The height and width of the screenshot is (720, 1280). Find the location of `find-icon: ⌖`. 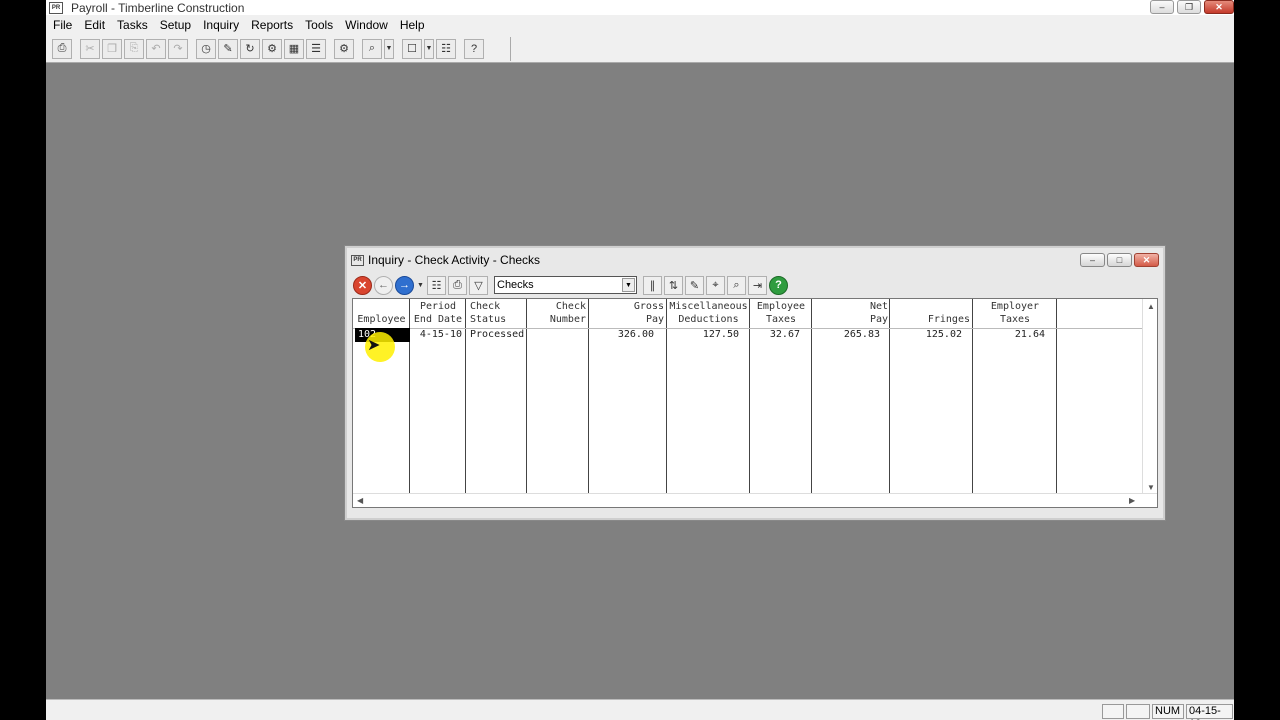

find-icon: ⌖ is located at coordinates (715, 285).